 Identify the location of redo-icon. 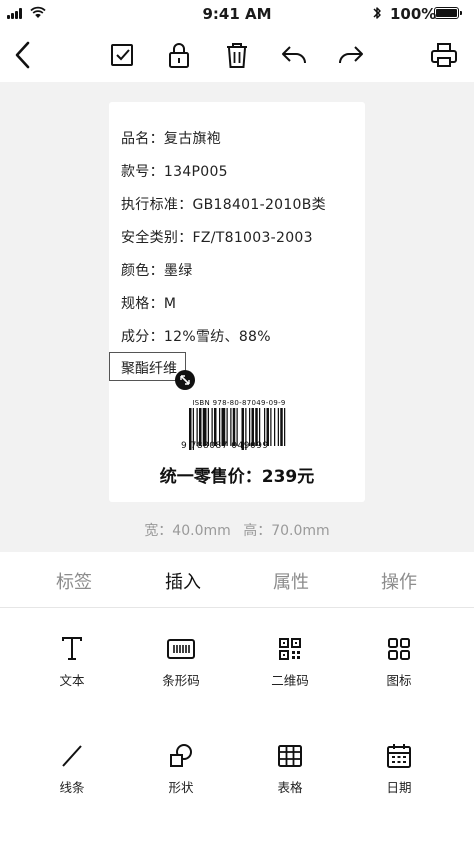
(351, 55).